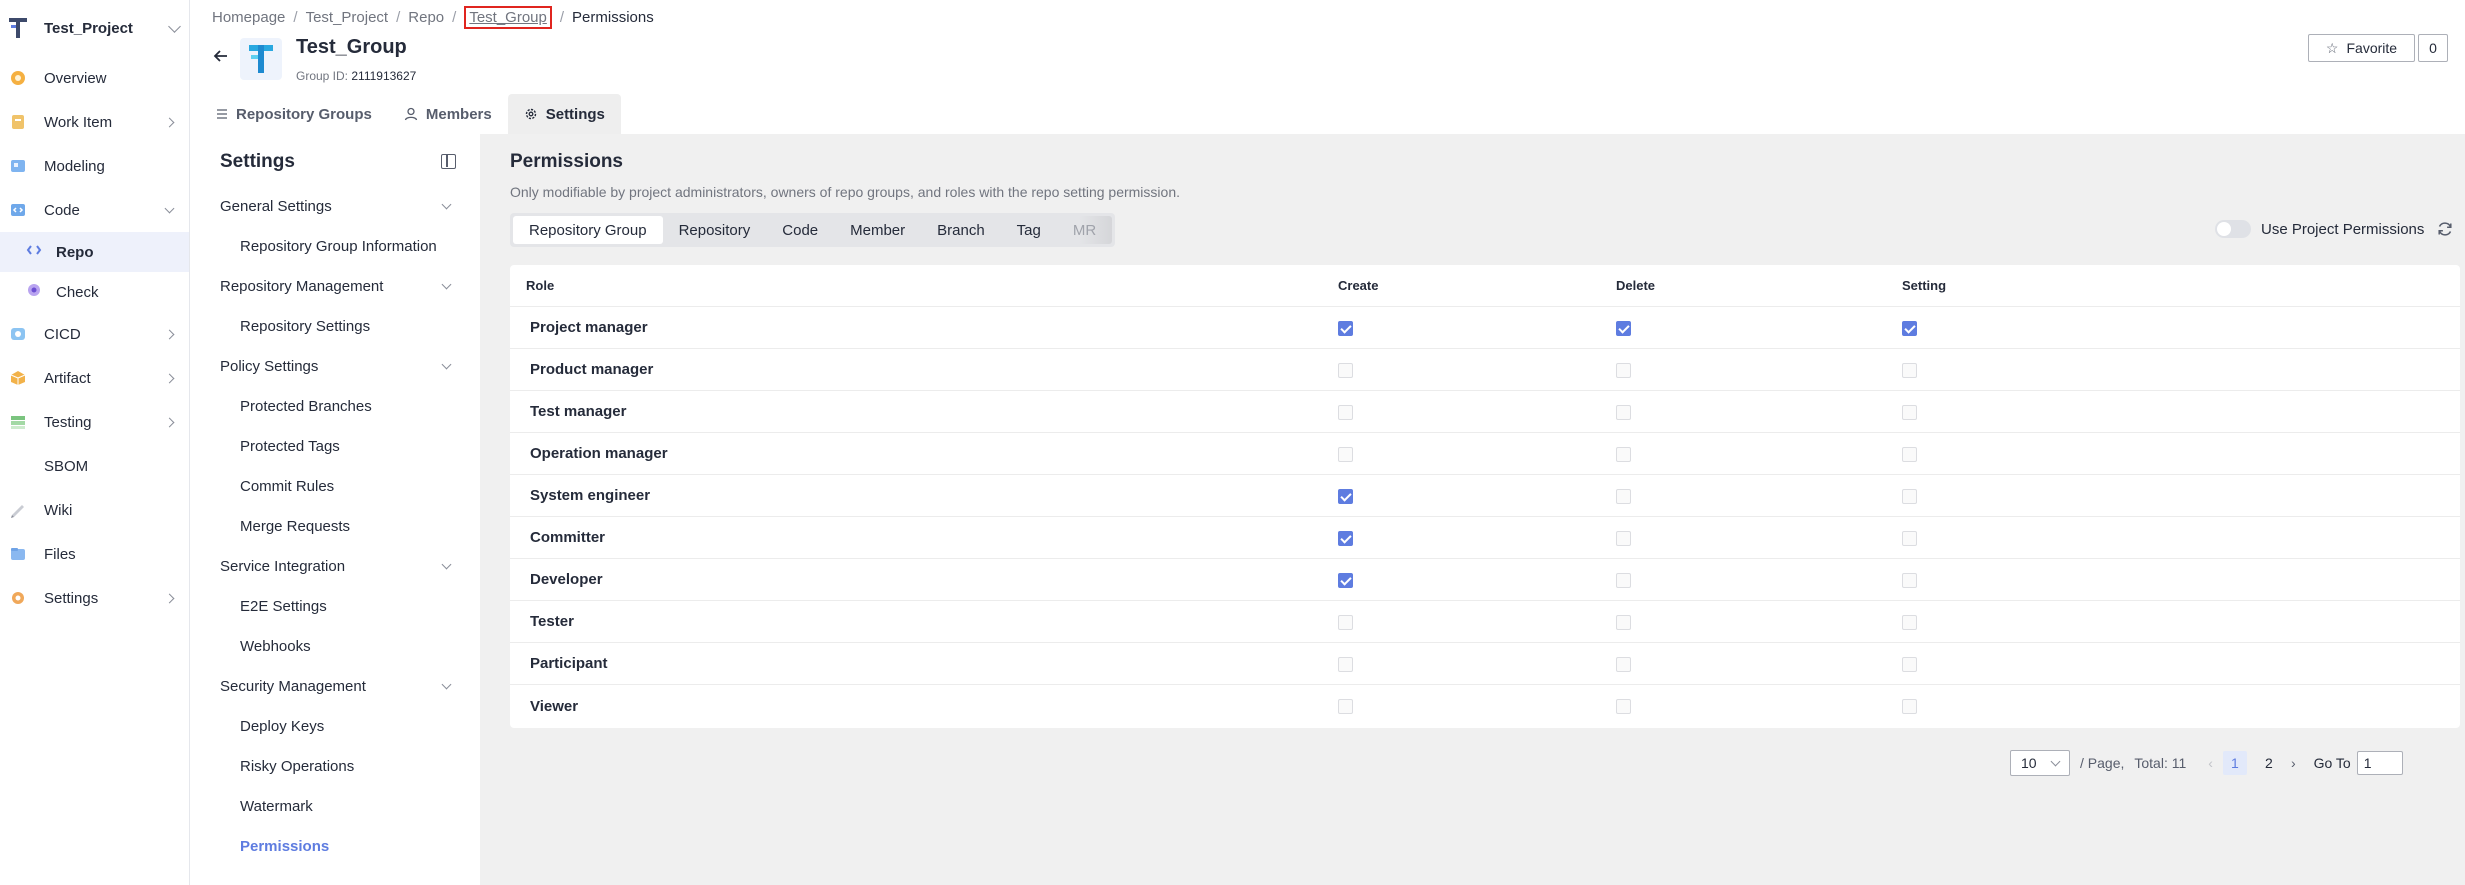  I want to click on menu-item-watermark: Watermark, so click(335, 806).